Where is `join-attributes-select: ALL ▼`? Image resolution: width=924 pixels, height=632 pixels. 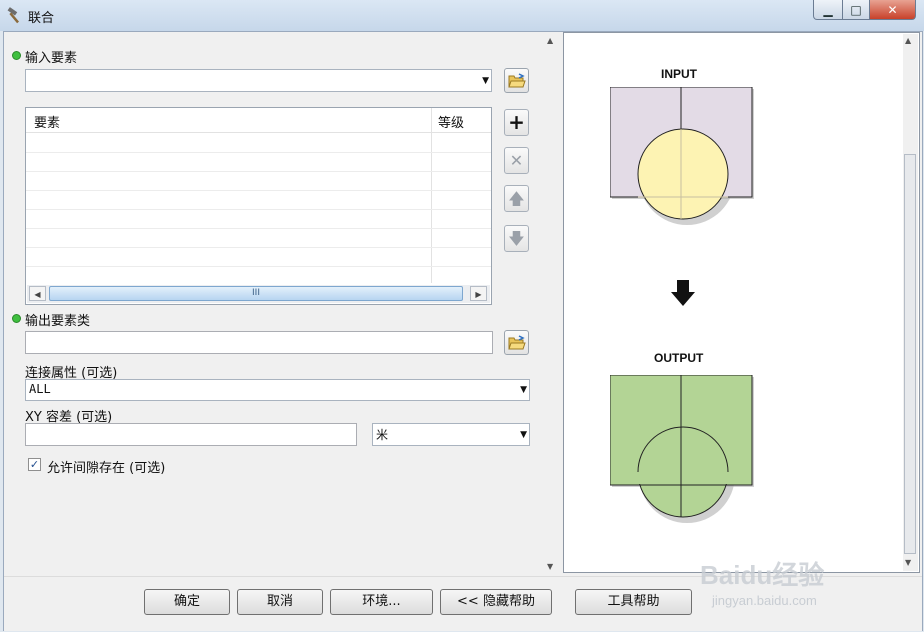
join-attributes-select: ALL ▼ is located at coordinates (277, 390).